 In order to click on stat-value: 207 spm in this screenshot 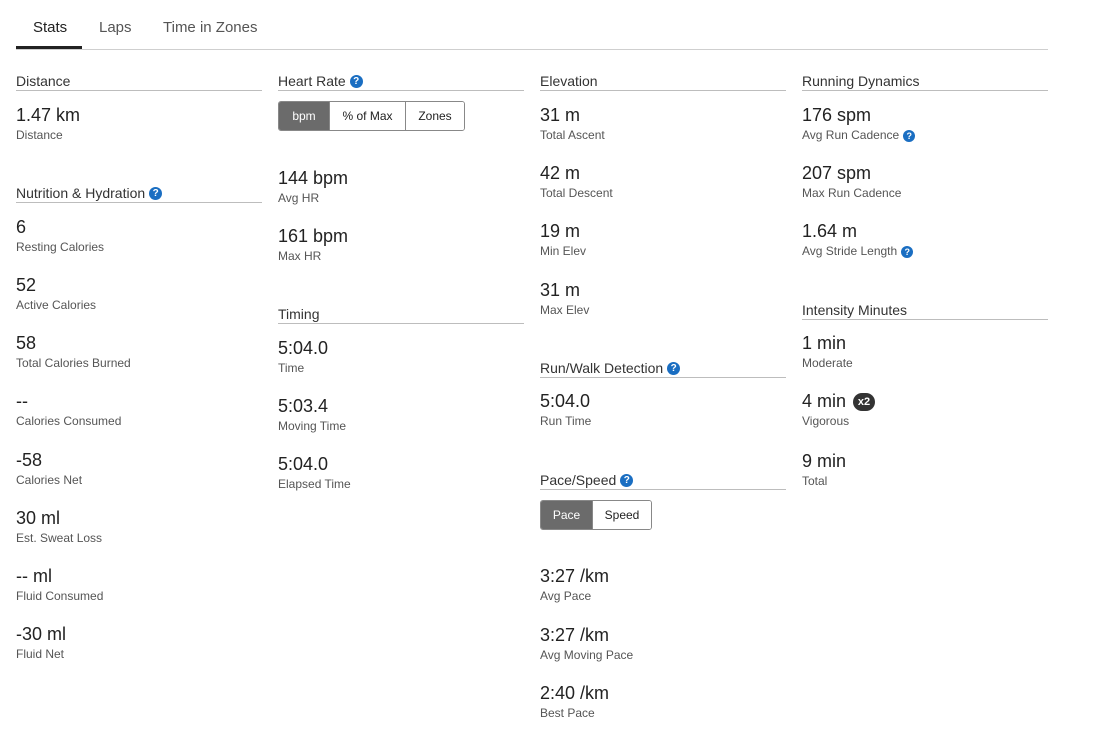, I will do `click(837, 173)`.